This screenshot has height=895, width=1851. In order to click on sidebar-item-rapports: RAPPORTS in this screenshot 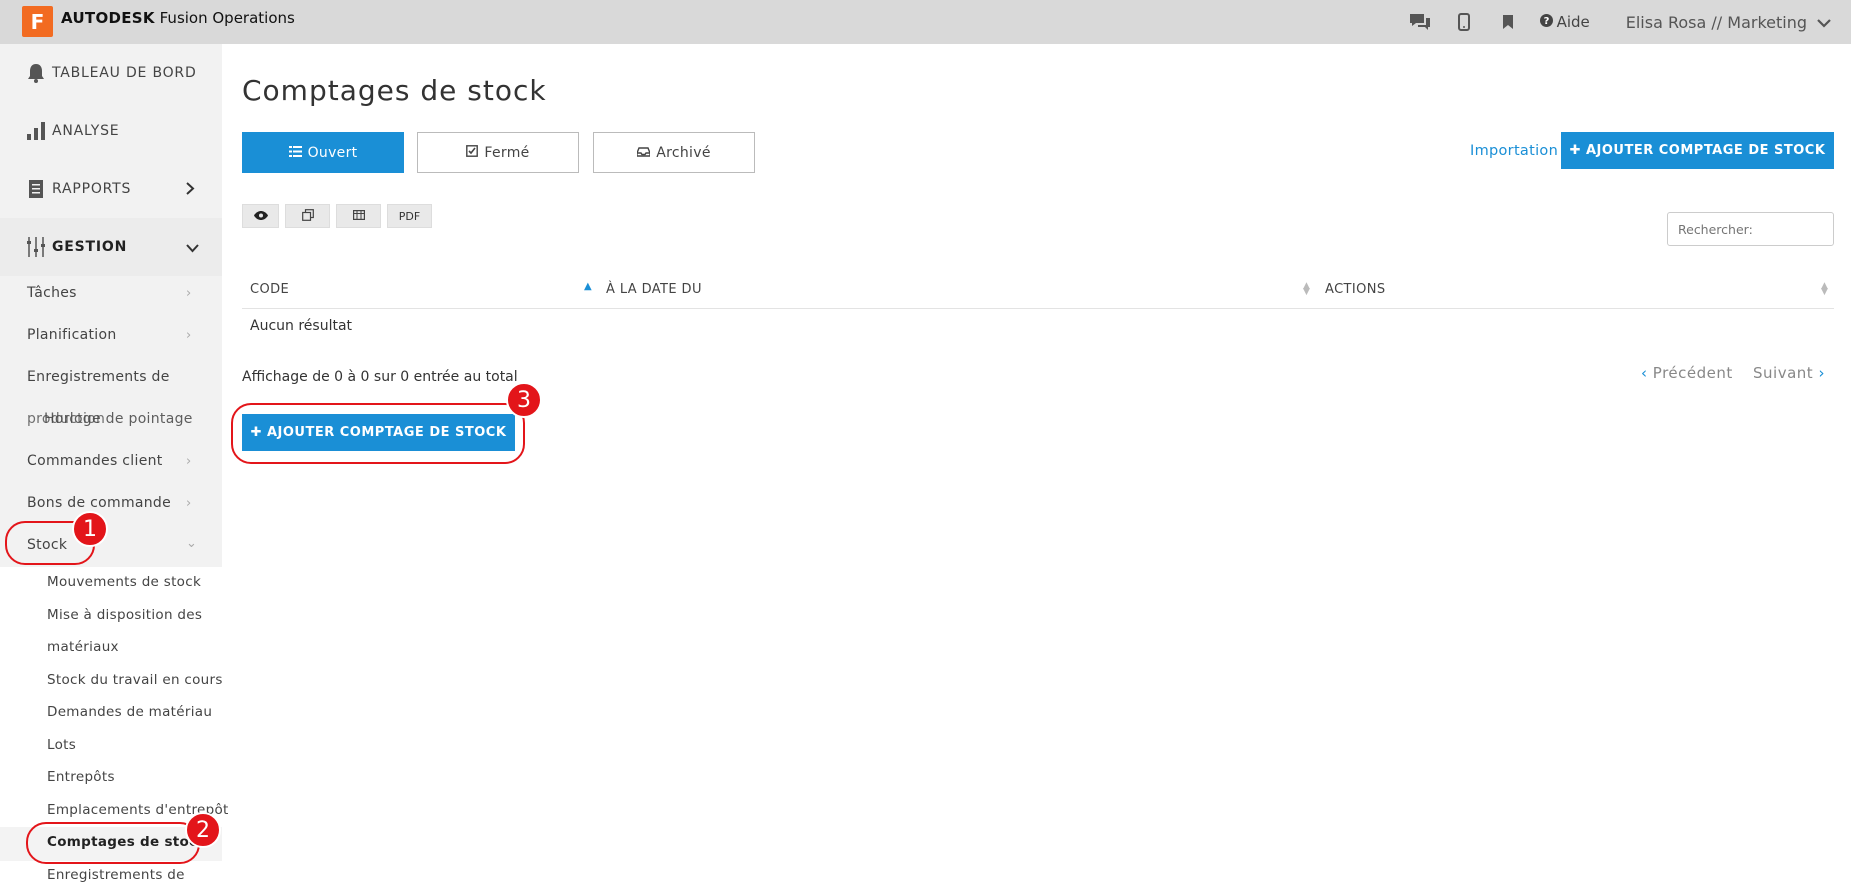, I will do `click(111, 189)`.